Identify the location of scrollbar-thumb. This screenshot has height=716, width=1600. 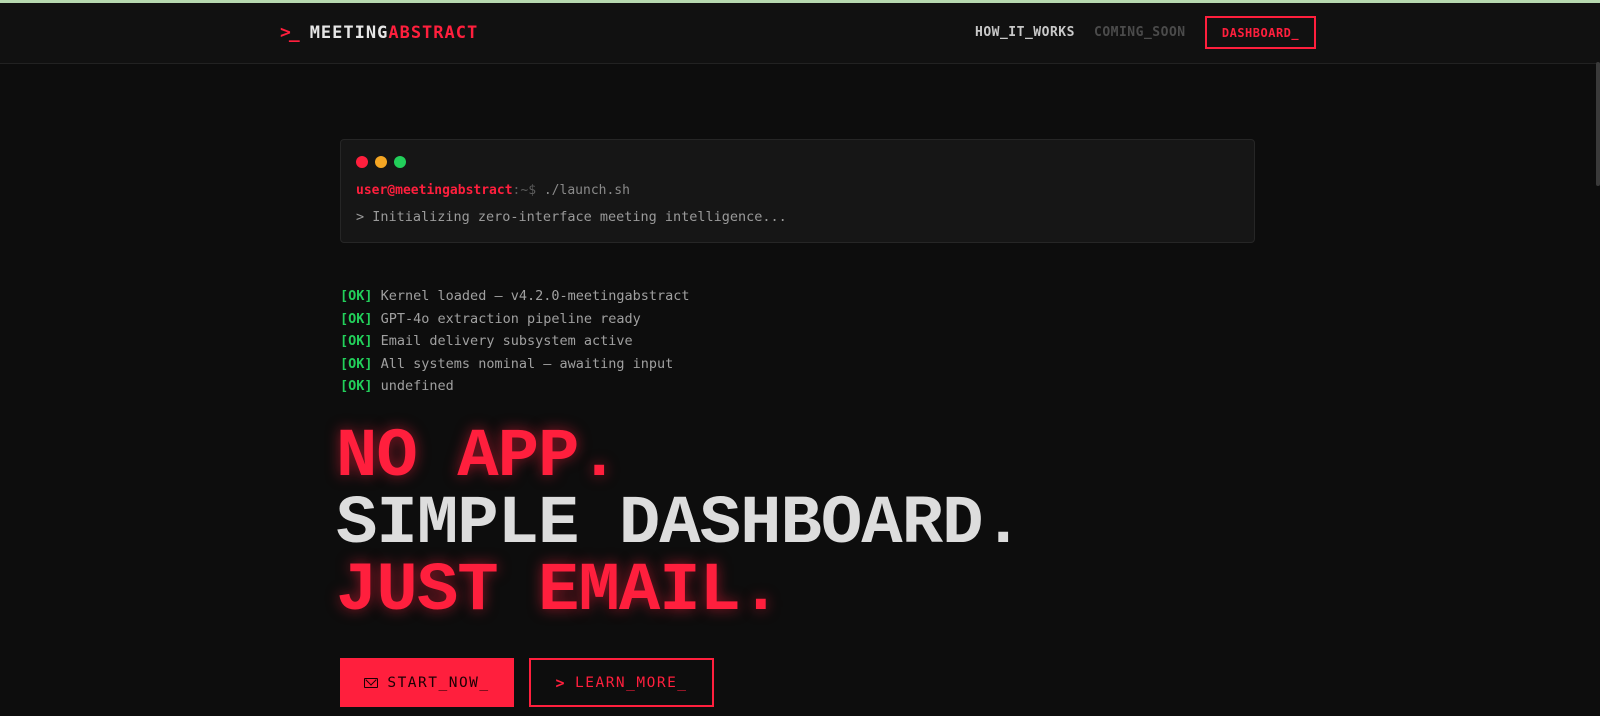
(1598, 124).